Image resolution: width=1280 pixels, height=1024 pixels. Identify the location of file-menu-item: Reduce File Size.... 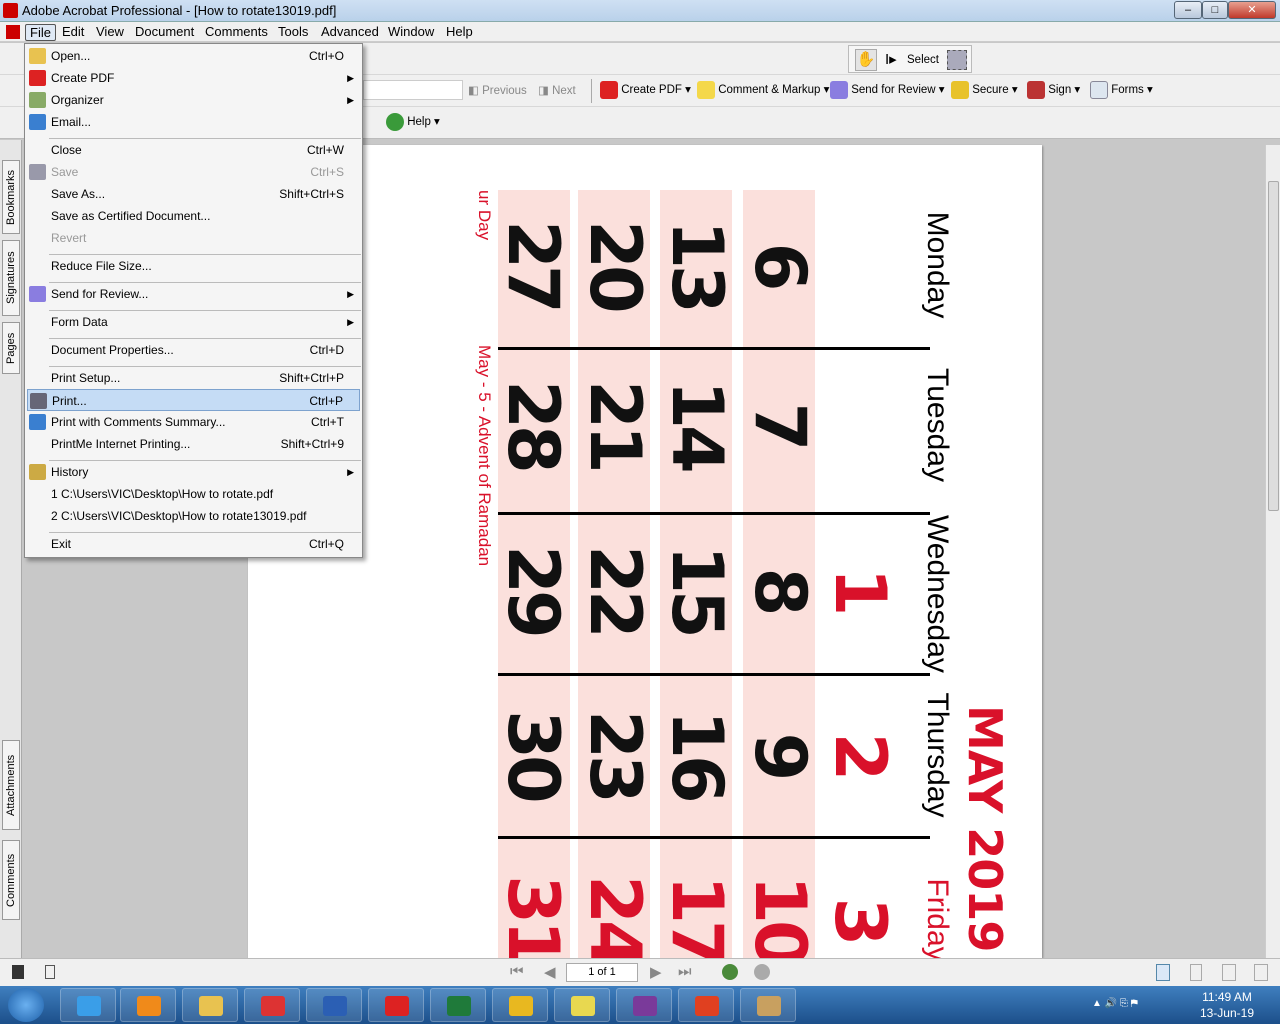
(193, 266).